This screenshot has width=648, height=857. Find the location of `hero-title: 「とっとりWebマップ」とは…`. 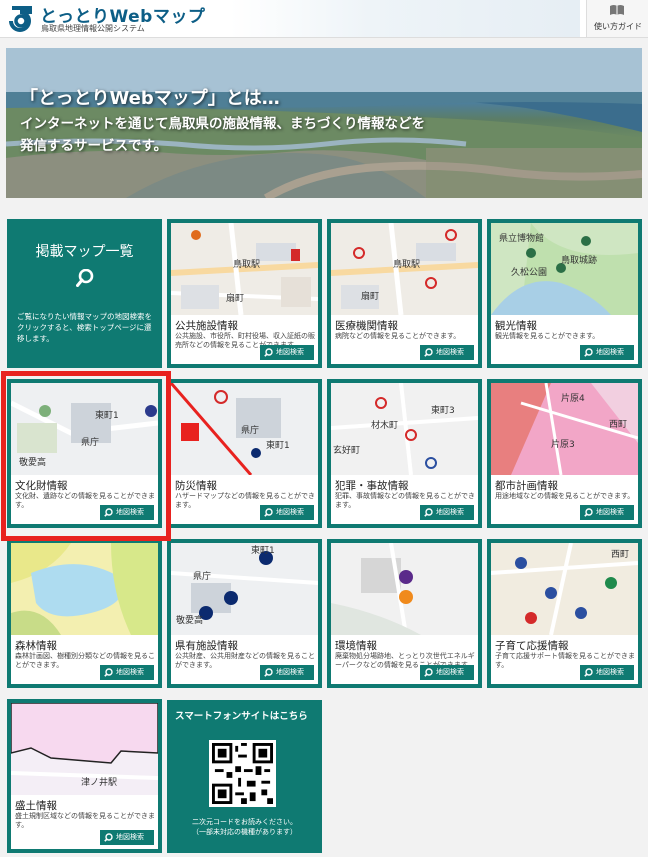

hero-title: 「とっとりWebマップ」とは… is located at coordinates (150, 98).